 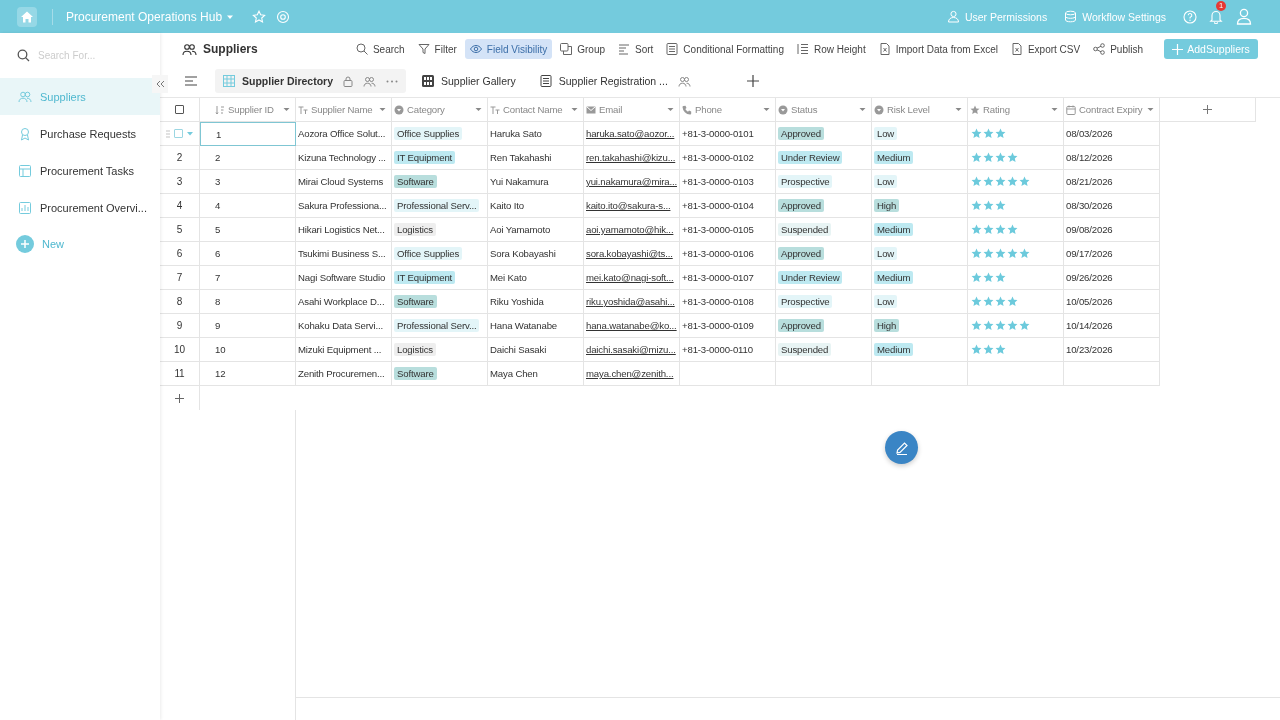 I want to click on toolbar-button: Search, so click(x=380, y=49).